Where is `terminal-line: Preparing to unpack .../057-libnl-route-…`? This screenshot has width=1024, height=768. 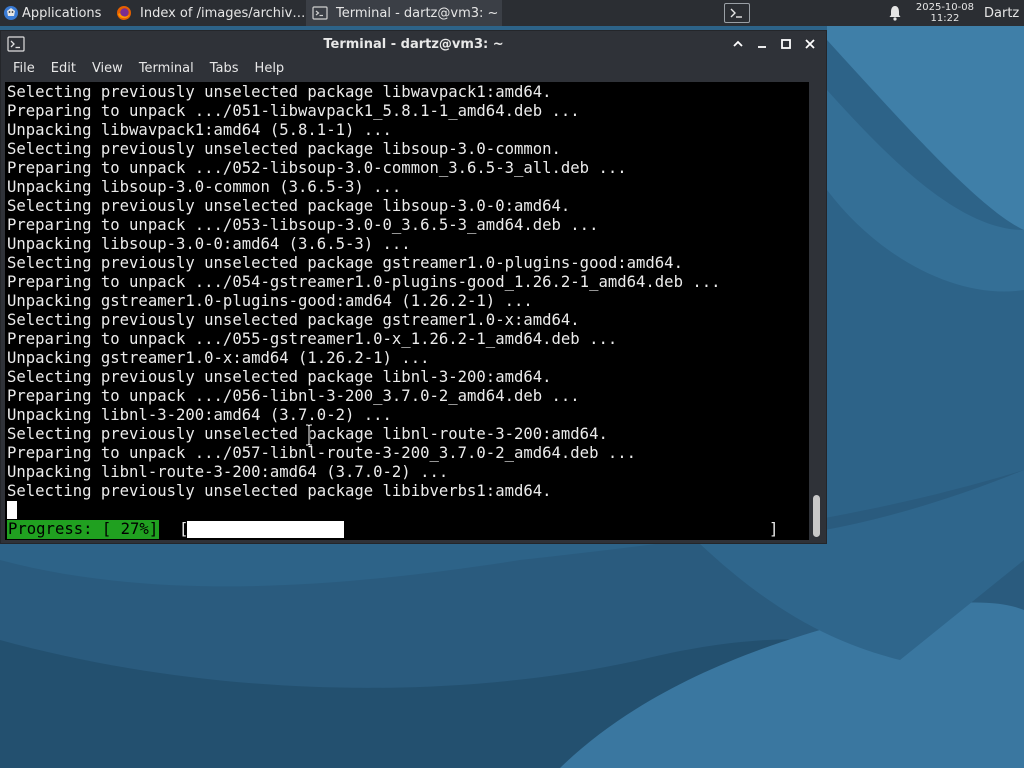 terminal-line: Preparing to unpack .../057-libnl-route-… is located at coordinates (322, 453).